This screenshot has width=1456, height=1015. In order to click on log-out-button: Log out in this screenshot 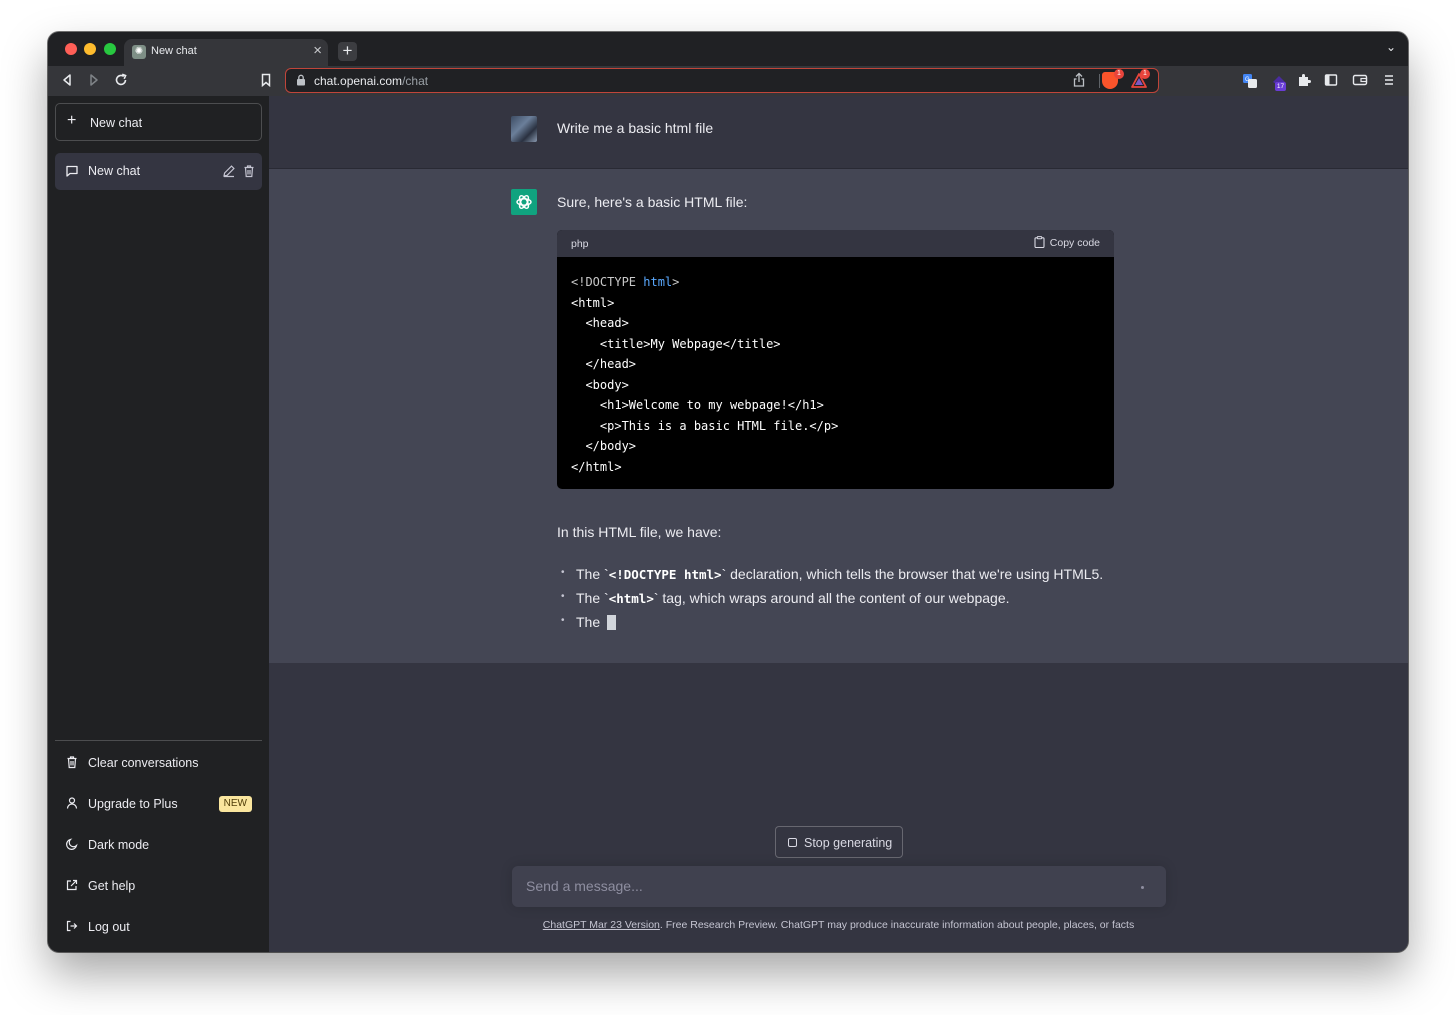, I will do `click(158, 927)`.